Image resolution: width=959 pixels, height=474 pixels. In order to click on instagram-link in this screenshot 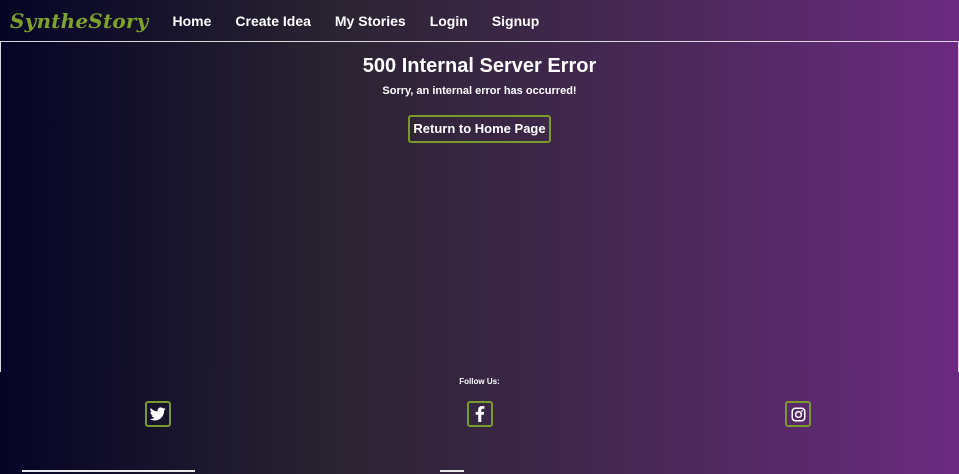, I will do `click(798, 414)`.